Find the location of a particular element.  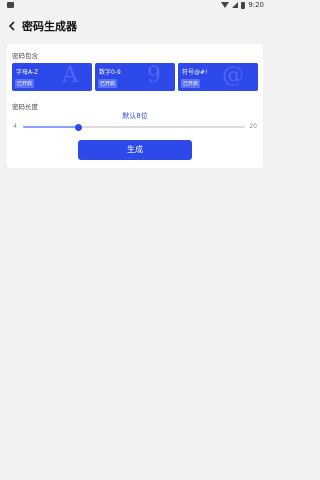

charset-label: 密码包含 is located at coordinates (25, 56).